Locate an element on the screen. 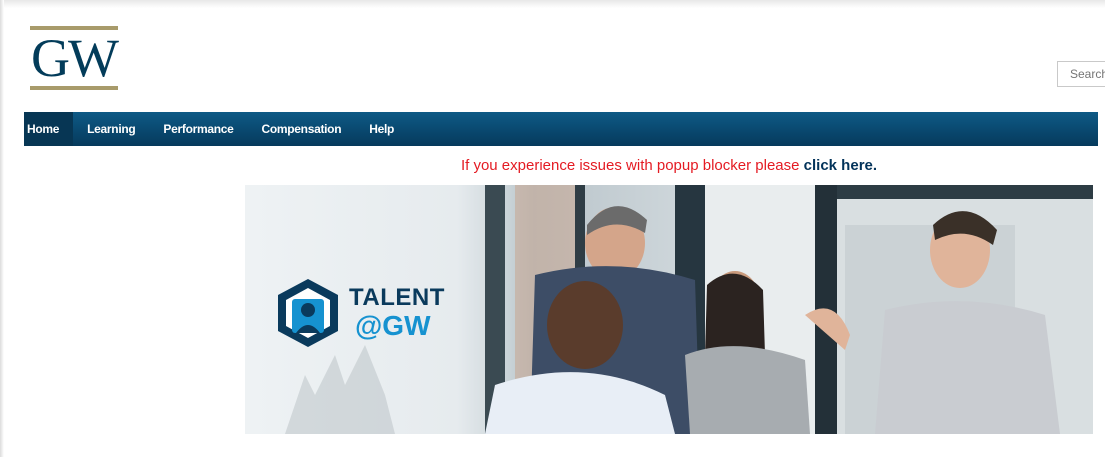  logo-text: GW is located at coordinates (75, 58).